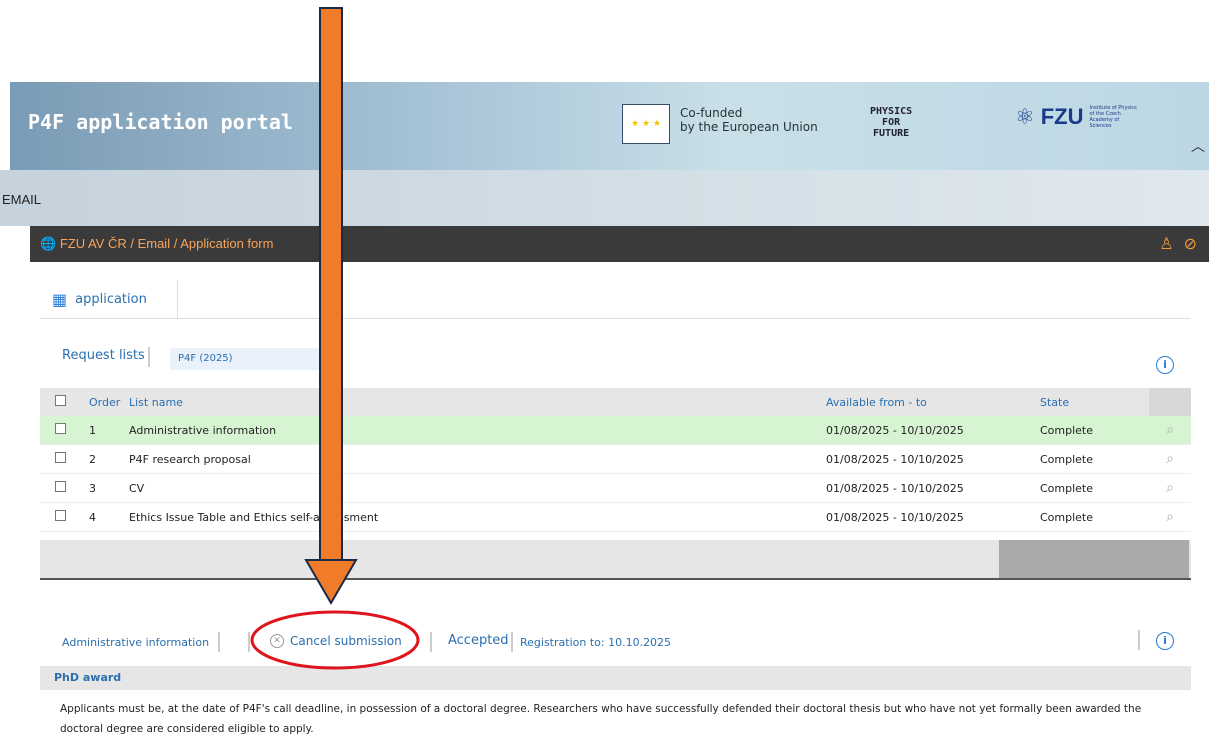  What do you see at coordinates (476, 402) in the screenshot?
I see `column-header-name: List name` at bounding box center [476, 402].